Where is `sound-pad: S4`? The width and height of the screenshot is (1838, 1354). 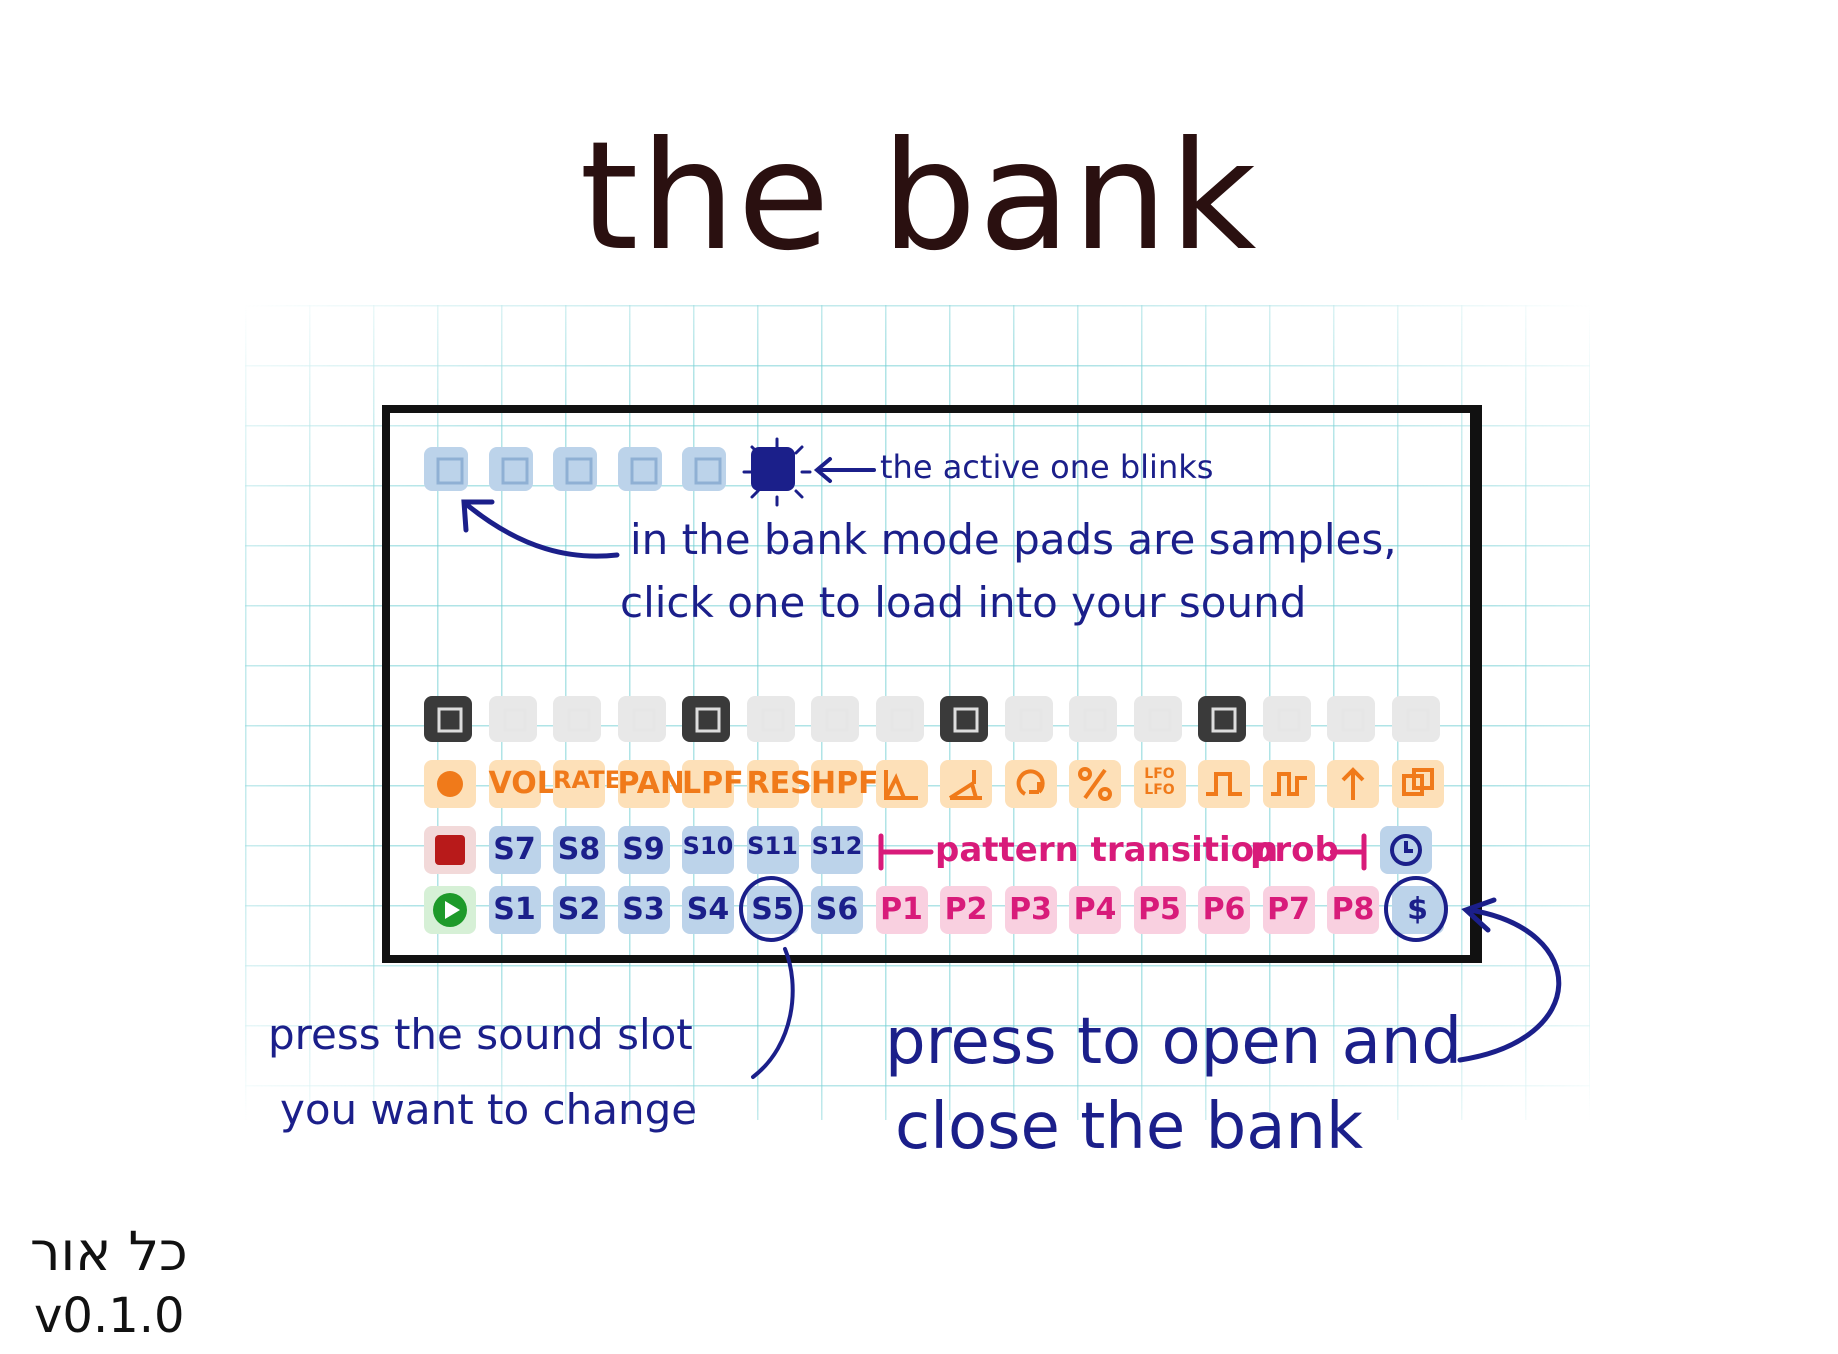 sound-pad: S4 is located at coordinates (708, 910).